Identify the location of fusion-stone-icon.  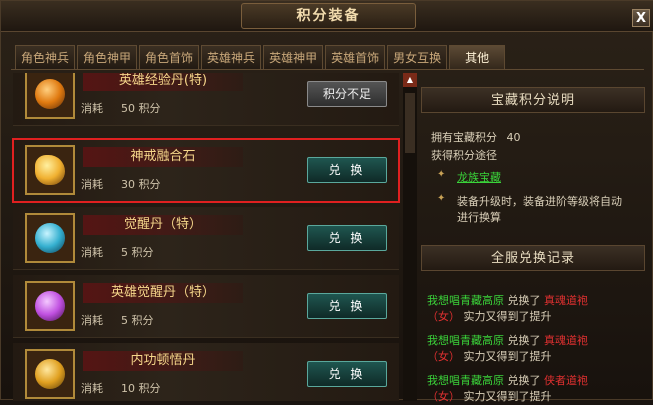
(50, 170).